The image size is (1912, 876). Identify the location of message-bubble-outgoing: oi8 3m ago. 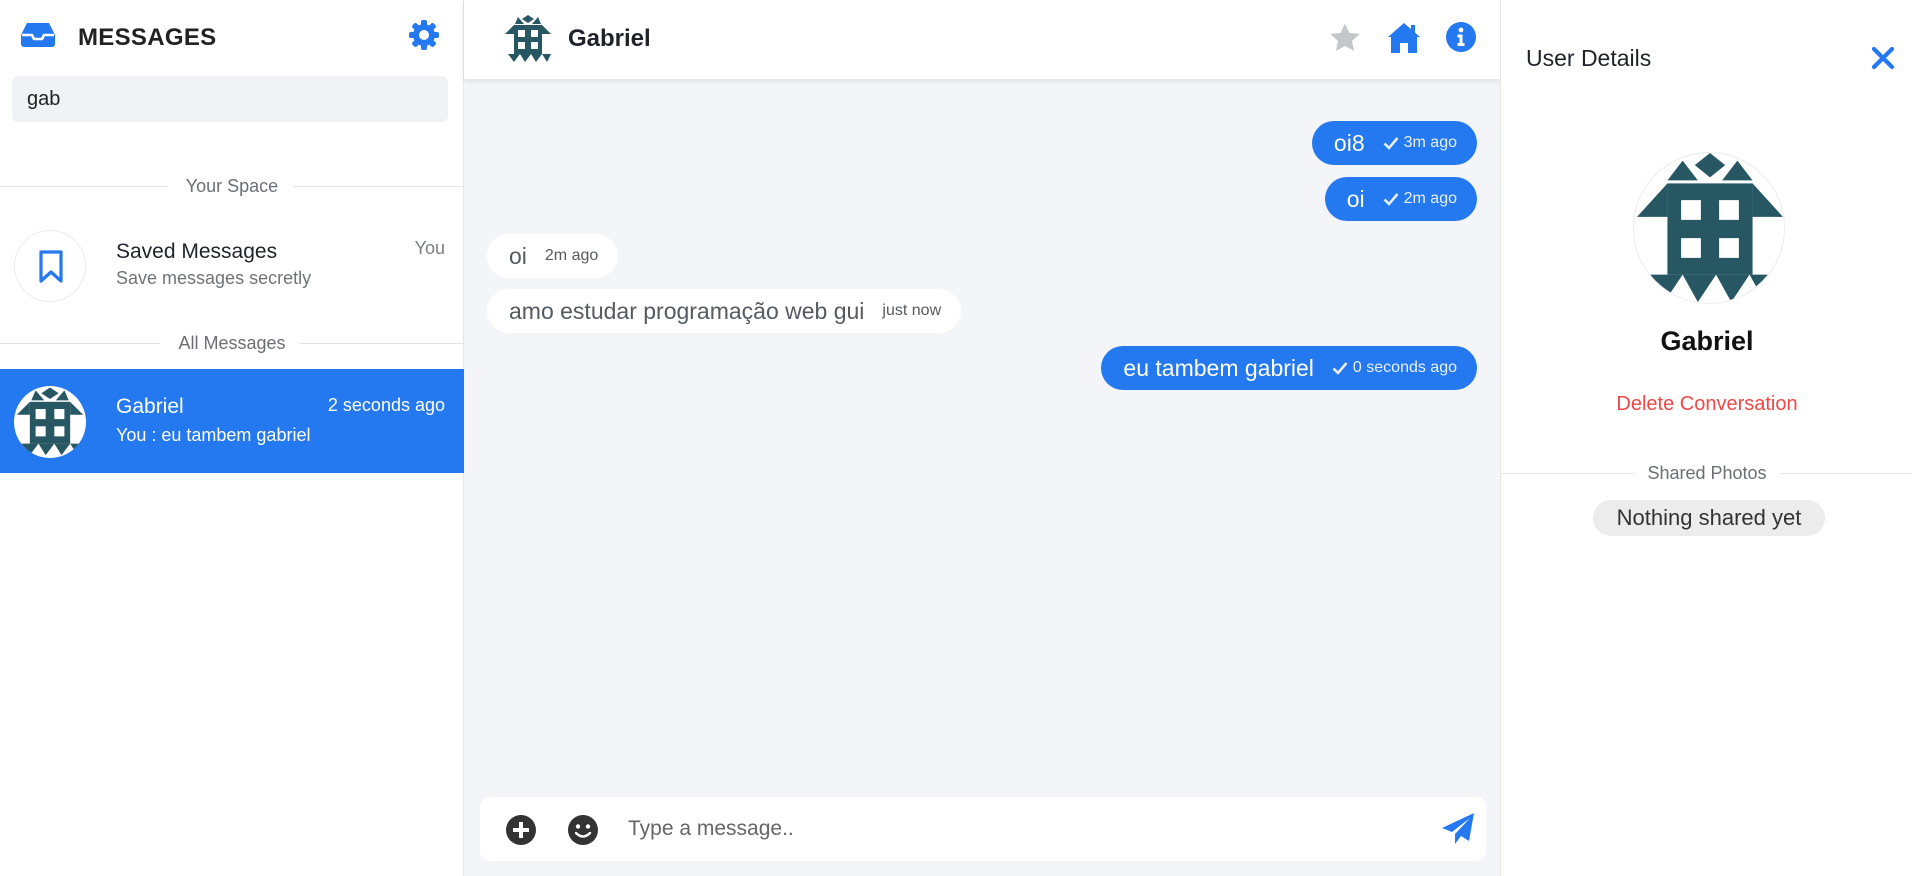
(1394, 143).